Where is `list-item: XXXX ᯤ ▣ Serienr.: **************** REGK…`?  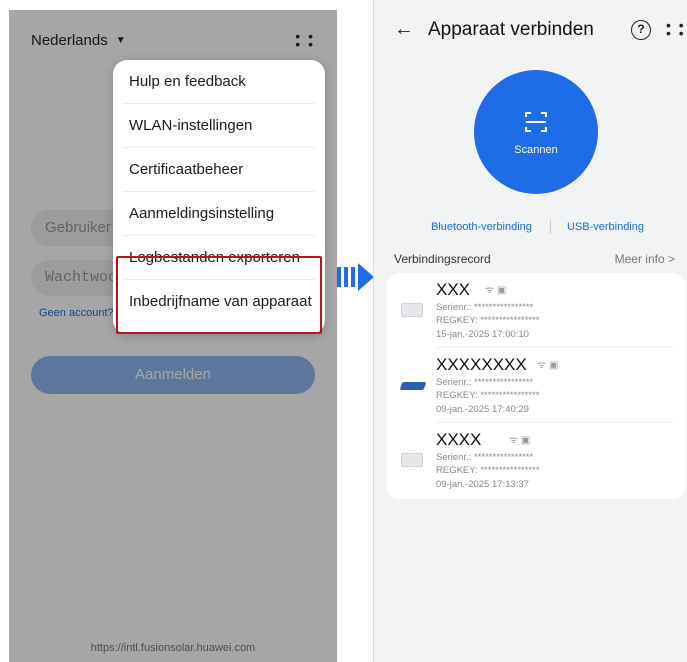
list-item: XXXX ᯤ ▣ Serienr.: **************** REGK… is located at coordinates (536, 460).